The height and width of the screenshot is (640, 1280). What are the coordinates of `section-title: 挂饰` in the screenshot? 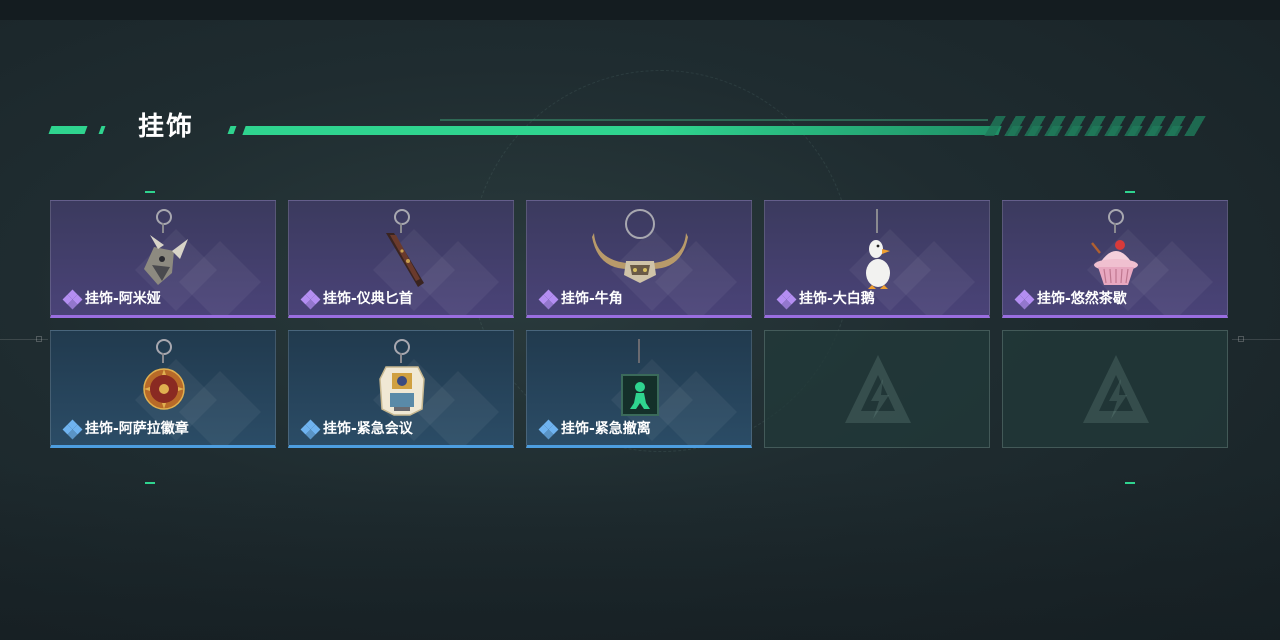 It's located at (166, 127).